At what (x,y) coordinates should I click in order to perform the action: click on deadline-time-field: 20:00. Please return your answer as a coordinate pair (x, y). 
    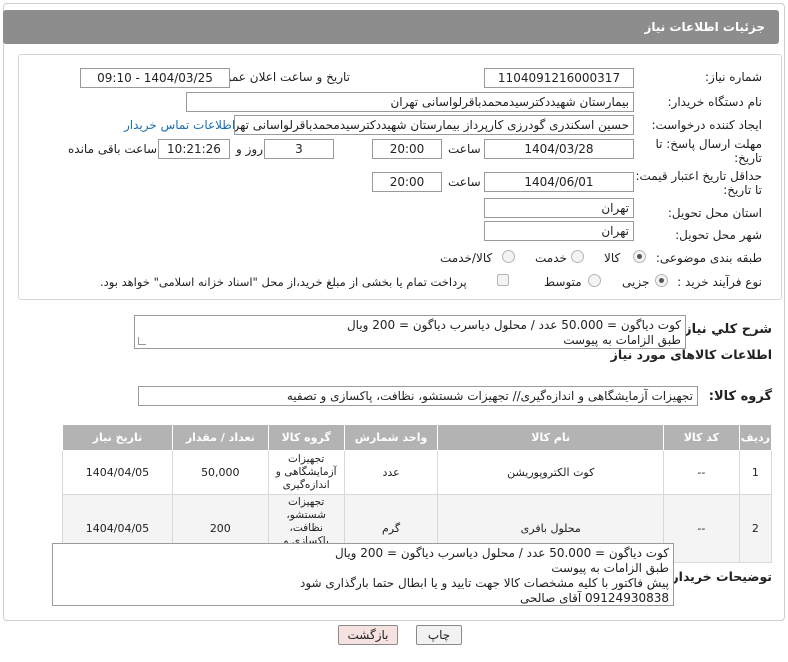
    Looking at the image, I should click on (407, 149).